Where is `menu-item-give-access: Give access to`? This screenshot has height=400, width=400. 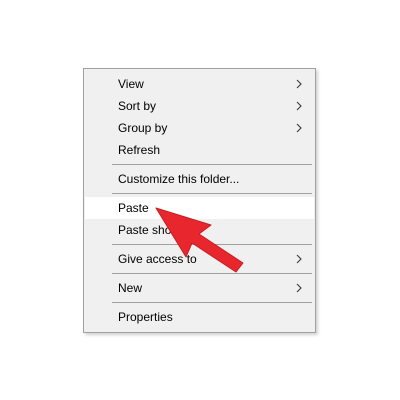 menu-item-give-access: Give access to is located at coordinates (199, 259).